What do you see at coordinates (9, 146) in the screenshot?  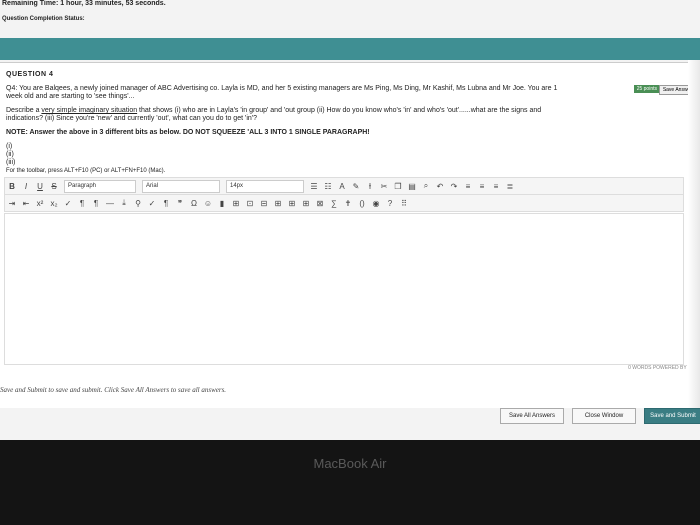 I see `item-i: (i)` at bounding box center [9, 146].